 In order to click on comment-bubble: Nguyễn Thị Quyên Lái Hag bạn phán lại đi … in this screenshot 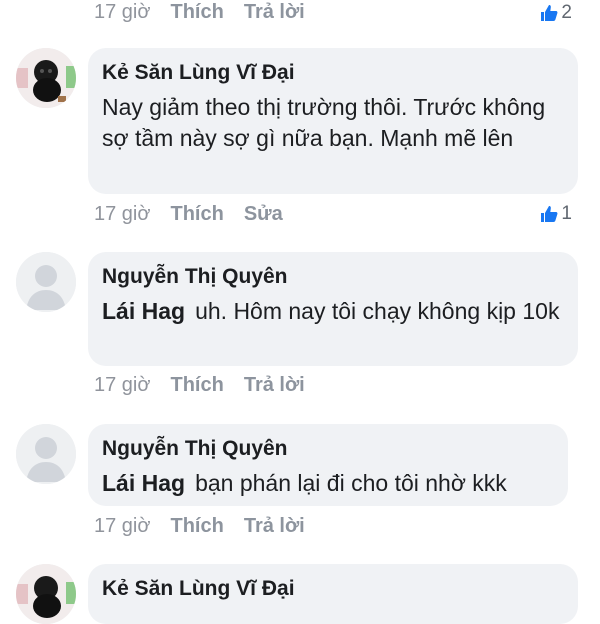, I will do `click(328, 465)`.